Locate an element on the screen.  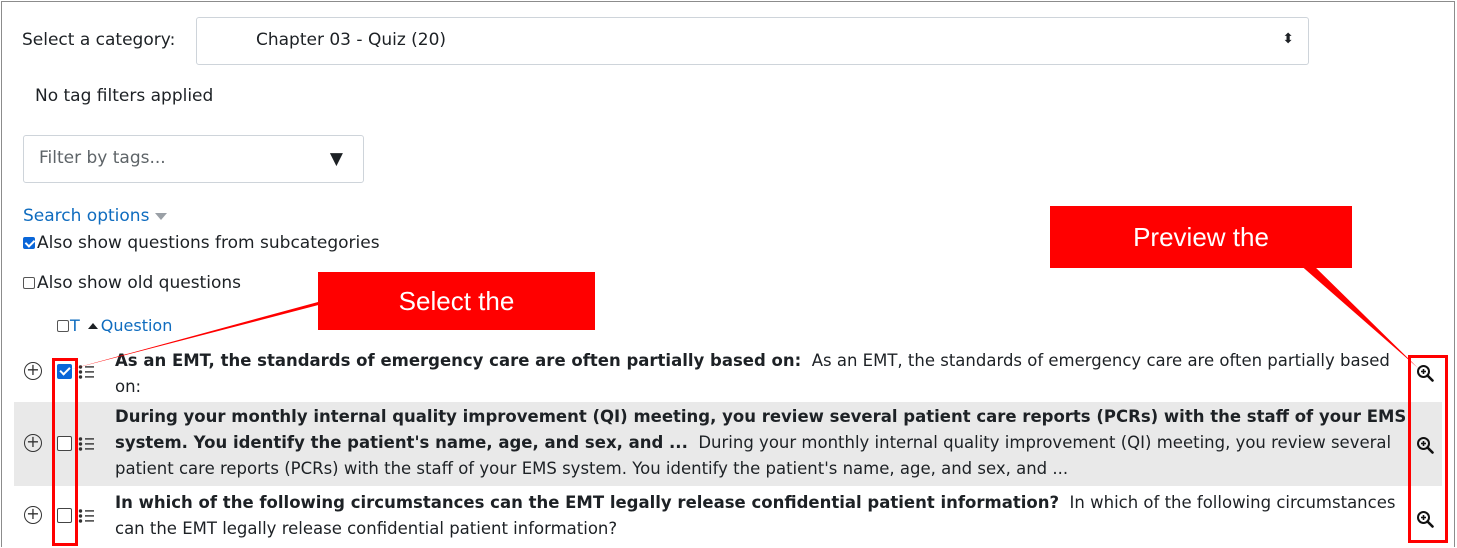
sort-asc-icon is located at coordinates (92, 325).